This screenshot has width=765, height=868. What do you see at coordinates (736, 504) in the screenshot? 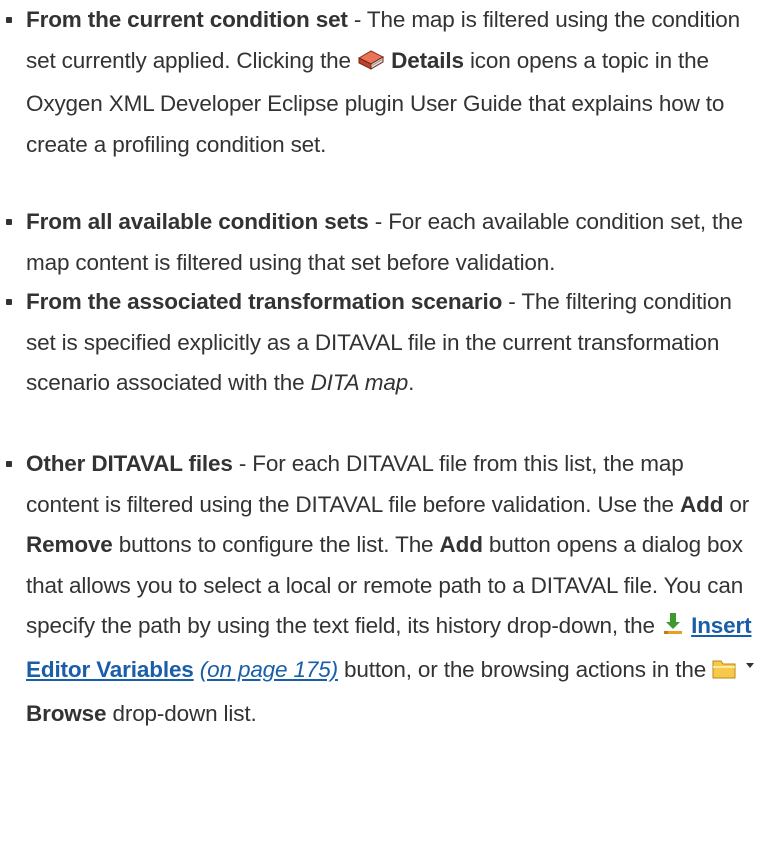
I see `connector-text: or` at bounding box center [736, 504].